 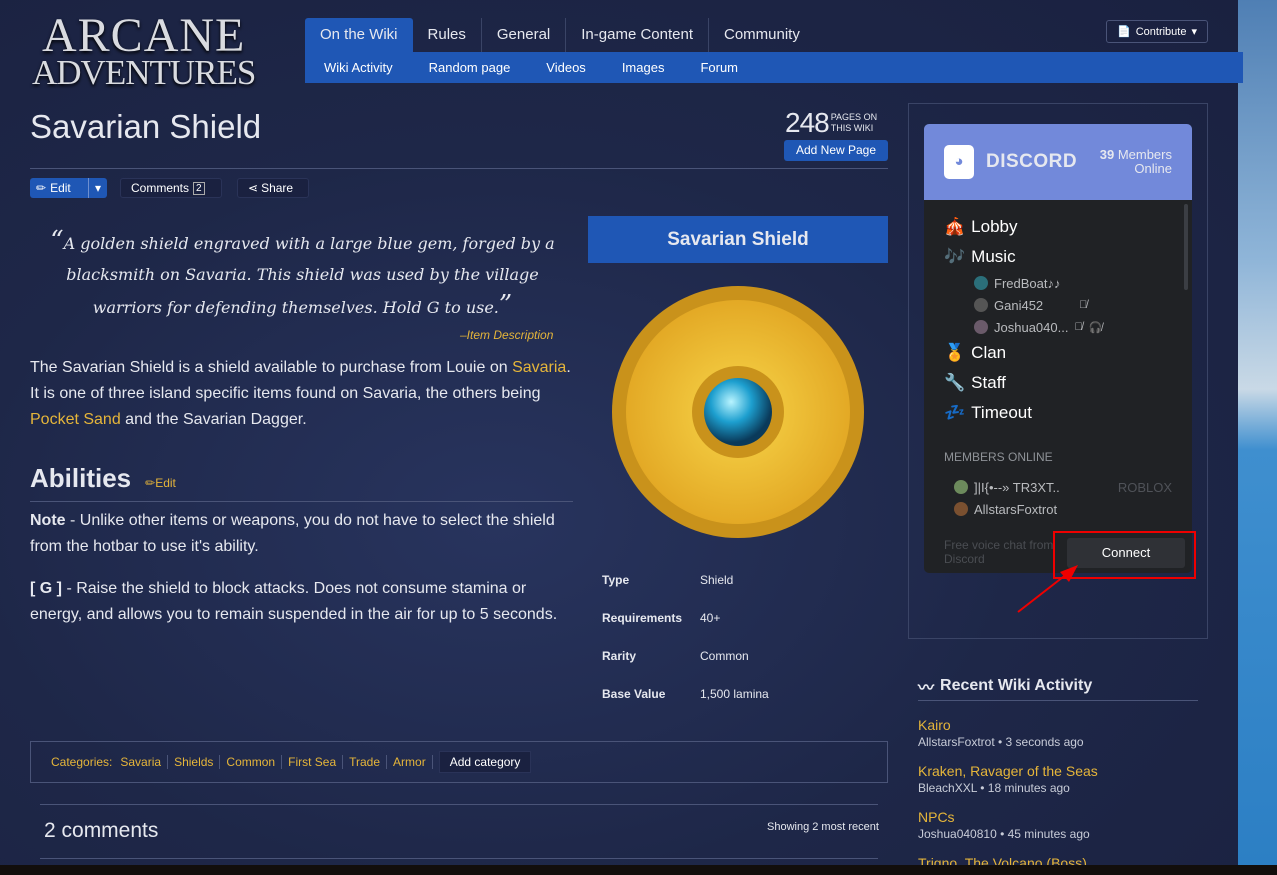 I want to click on recent-activity-heading: 〰 Recent Wiki Activity, so click(x=1005, y=686).